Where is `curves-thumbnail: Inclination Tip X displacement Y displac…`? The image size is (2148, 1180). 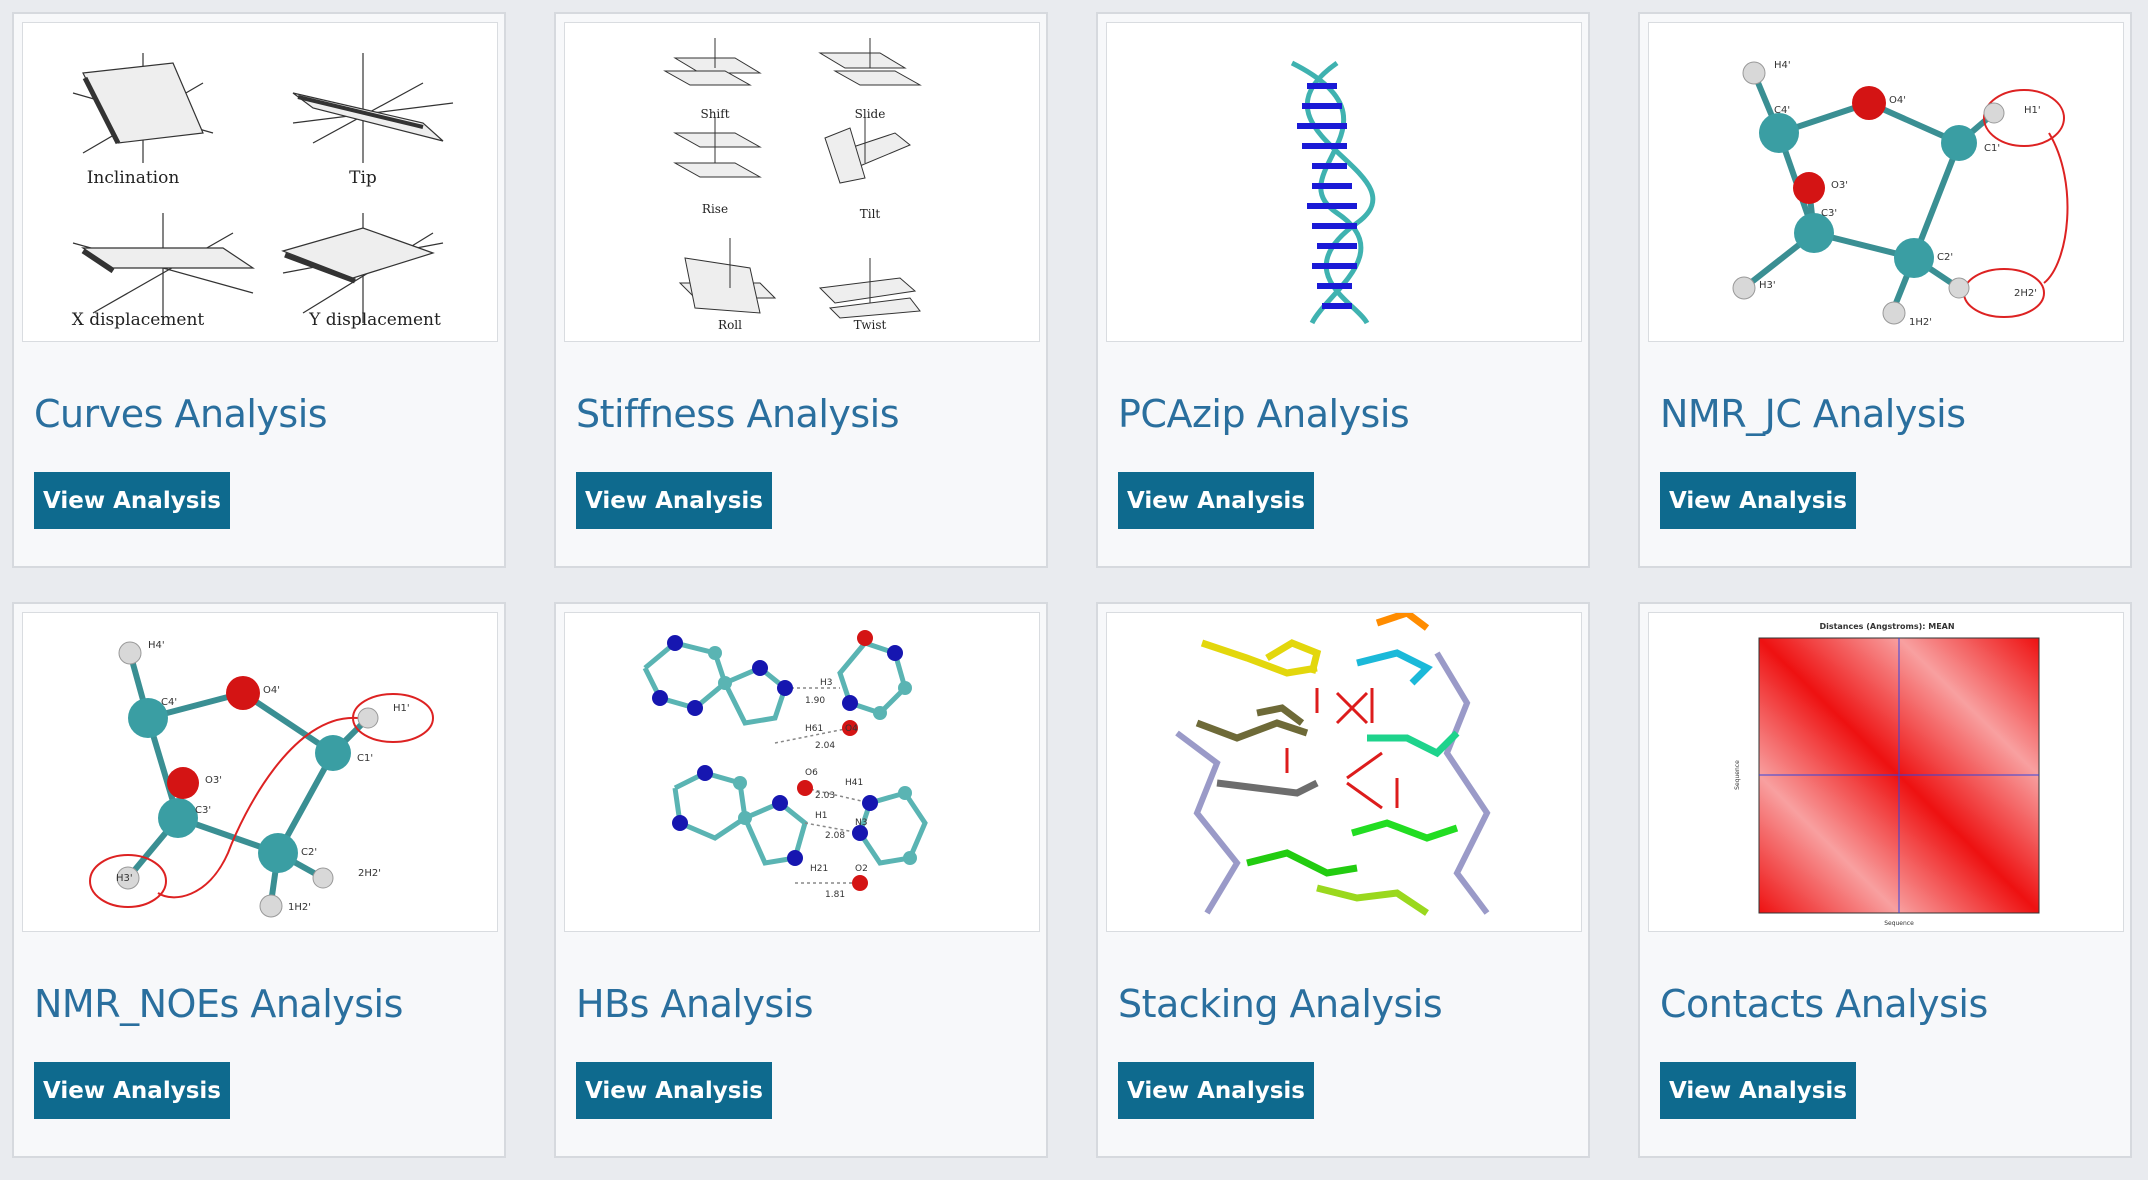
curves-thumbnail: Inclination Tip X displacement Y displac… is located at coordinates (260, 182).